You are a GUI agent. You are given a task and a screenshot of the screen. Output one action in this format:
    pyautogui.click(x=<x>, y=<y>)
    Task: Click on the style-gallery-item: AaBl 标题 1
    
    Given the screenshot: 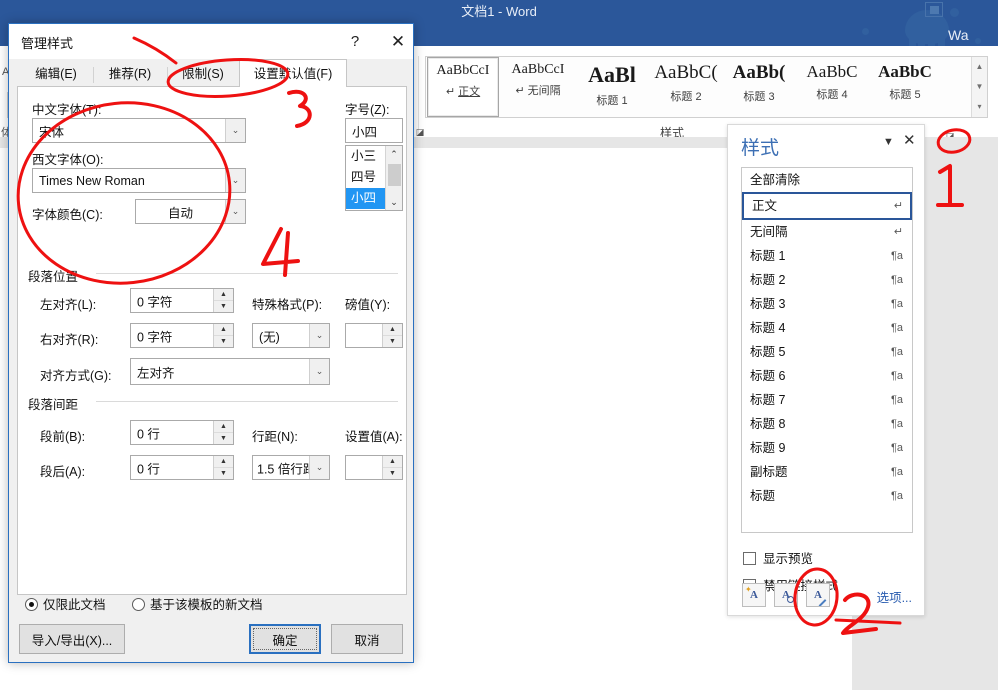 What is the action you would take?
    pyautogui.click(x=612, y=87)
    